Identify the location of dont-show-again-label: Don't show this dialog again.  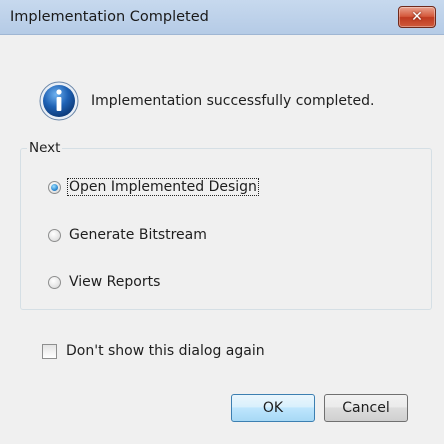
(165, 351).